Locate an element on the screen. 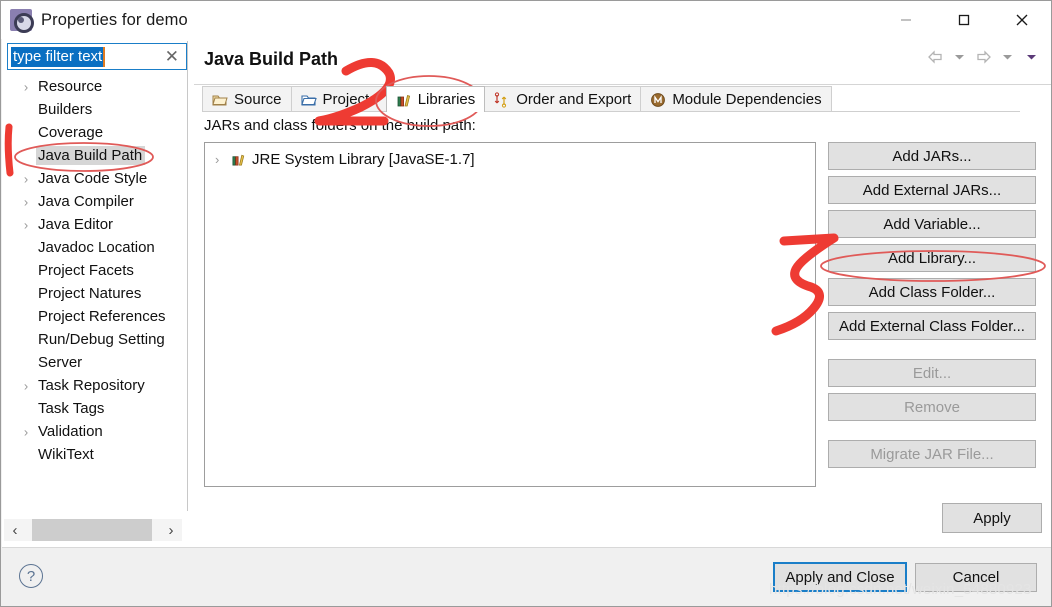 This screenshot has width=1052, height=607. window-title: Properties for demo is located at coordinates (114, 19).